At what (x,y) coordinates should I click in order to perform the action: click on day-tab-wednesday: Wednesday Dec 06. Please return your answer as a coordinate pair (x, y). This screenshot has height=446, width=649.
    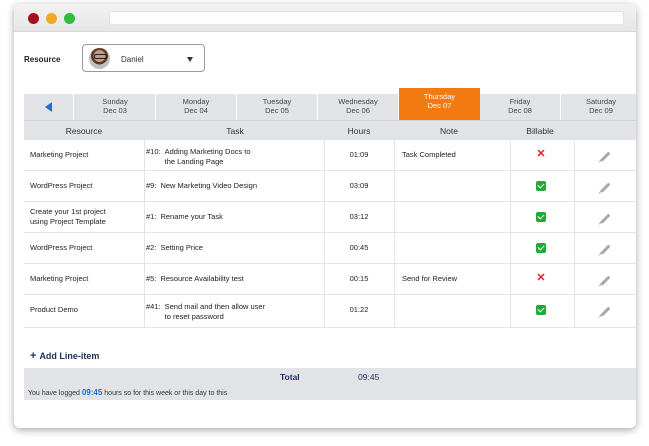
    Looking at the image, I should click on (358, 107).